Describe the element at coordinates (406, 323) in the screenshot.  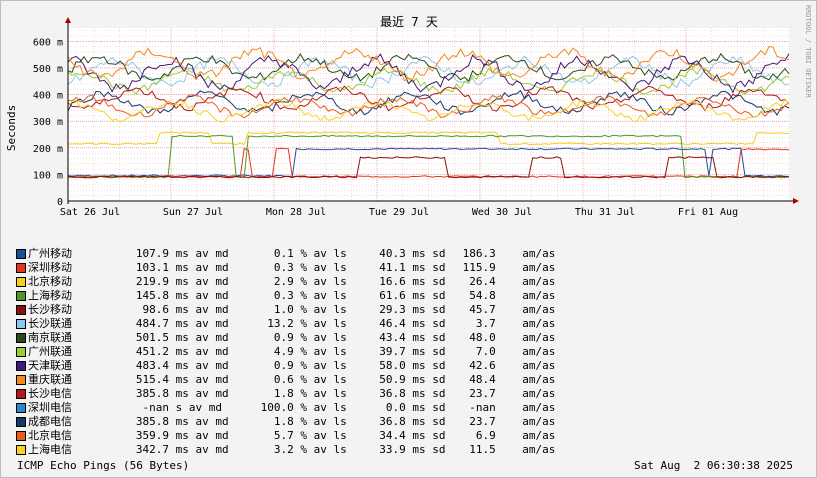
I see `legend-sd: 46.4 ms sd` at that location.